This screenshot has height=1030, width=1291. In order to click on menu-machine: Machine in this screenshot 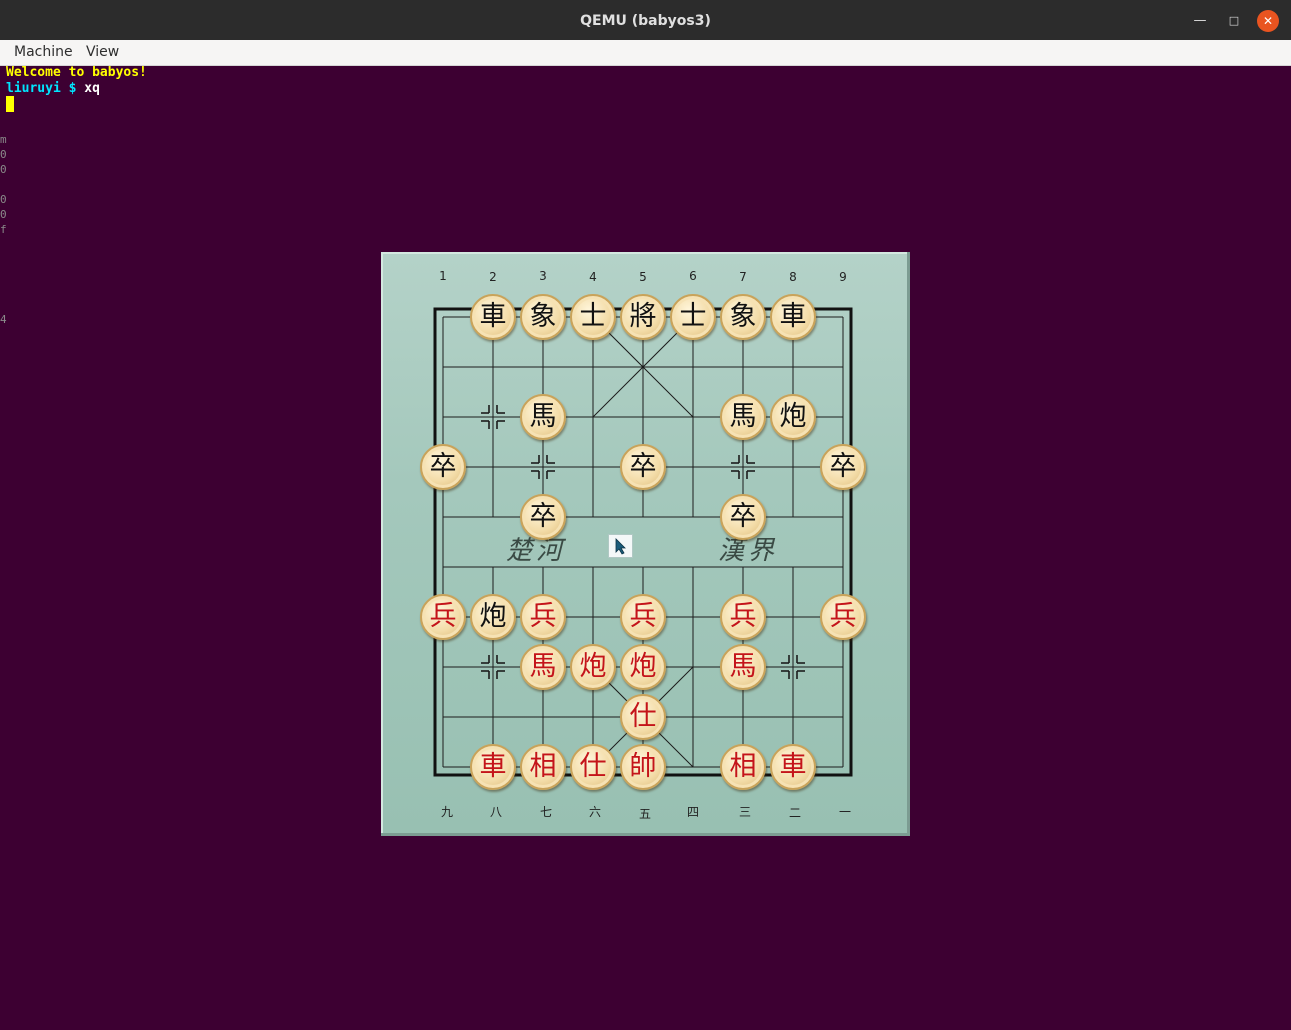, I will do `click(43, 52)`.